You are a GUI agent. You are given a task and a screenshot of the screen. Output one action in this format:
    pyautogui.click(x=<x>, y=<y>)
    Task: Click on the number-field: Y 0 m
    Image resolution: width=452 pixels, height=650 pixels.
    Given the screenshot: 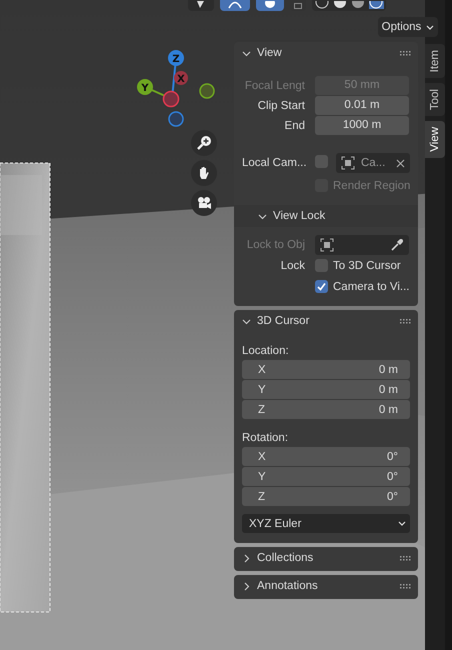 What is the action you would take?
    pyautogui.click(x=326, y=389)
    